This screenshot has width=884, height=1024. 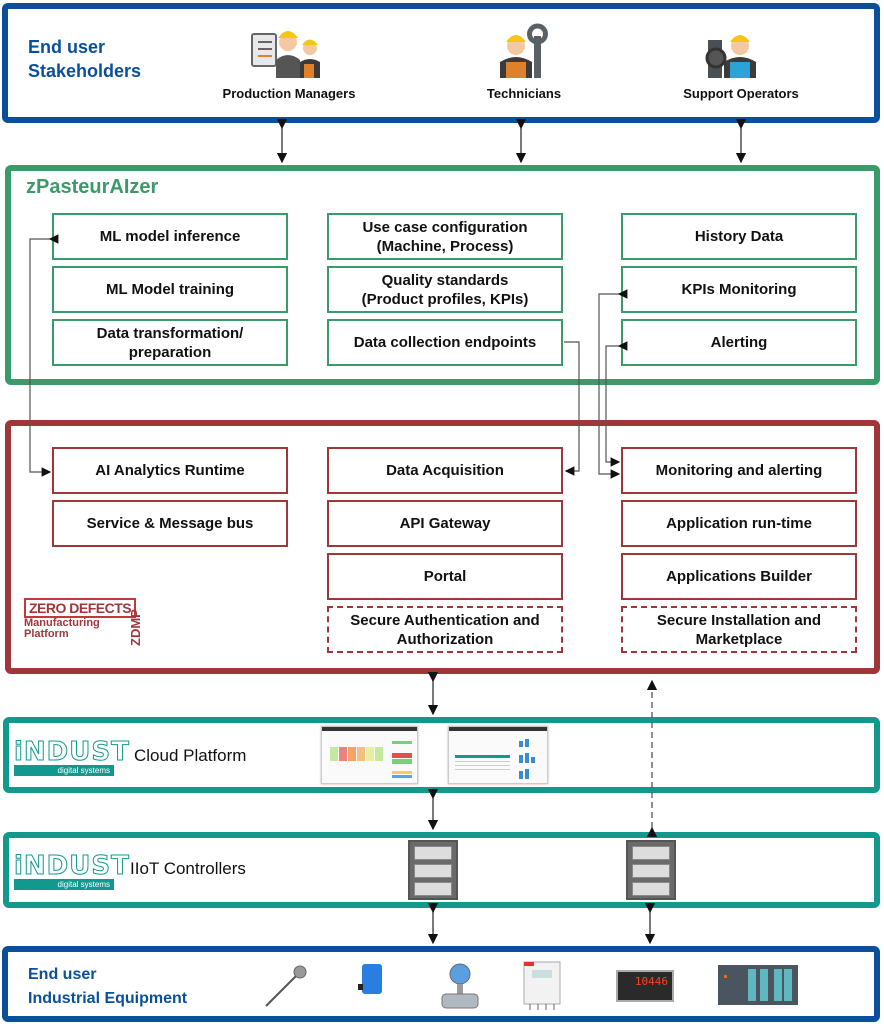 What do you see at coordinates (85, 59) in the screenshot?
I see `stakeholders-title: End user Stakeholders` at bounding box center [85, 59].